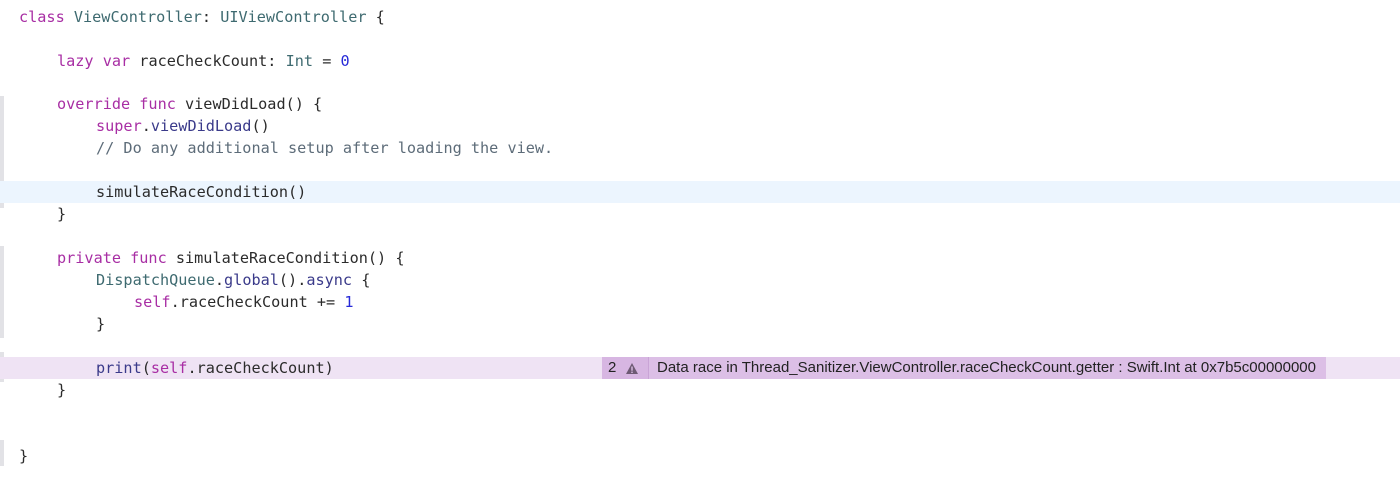 The height and width of the screenshot is (489, 1400). What do you see at coordinates (201, 192) in the screenshot?
I see `code-text: simulateRaceCondition()` at bounding box center [201, 192].